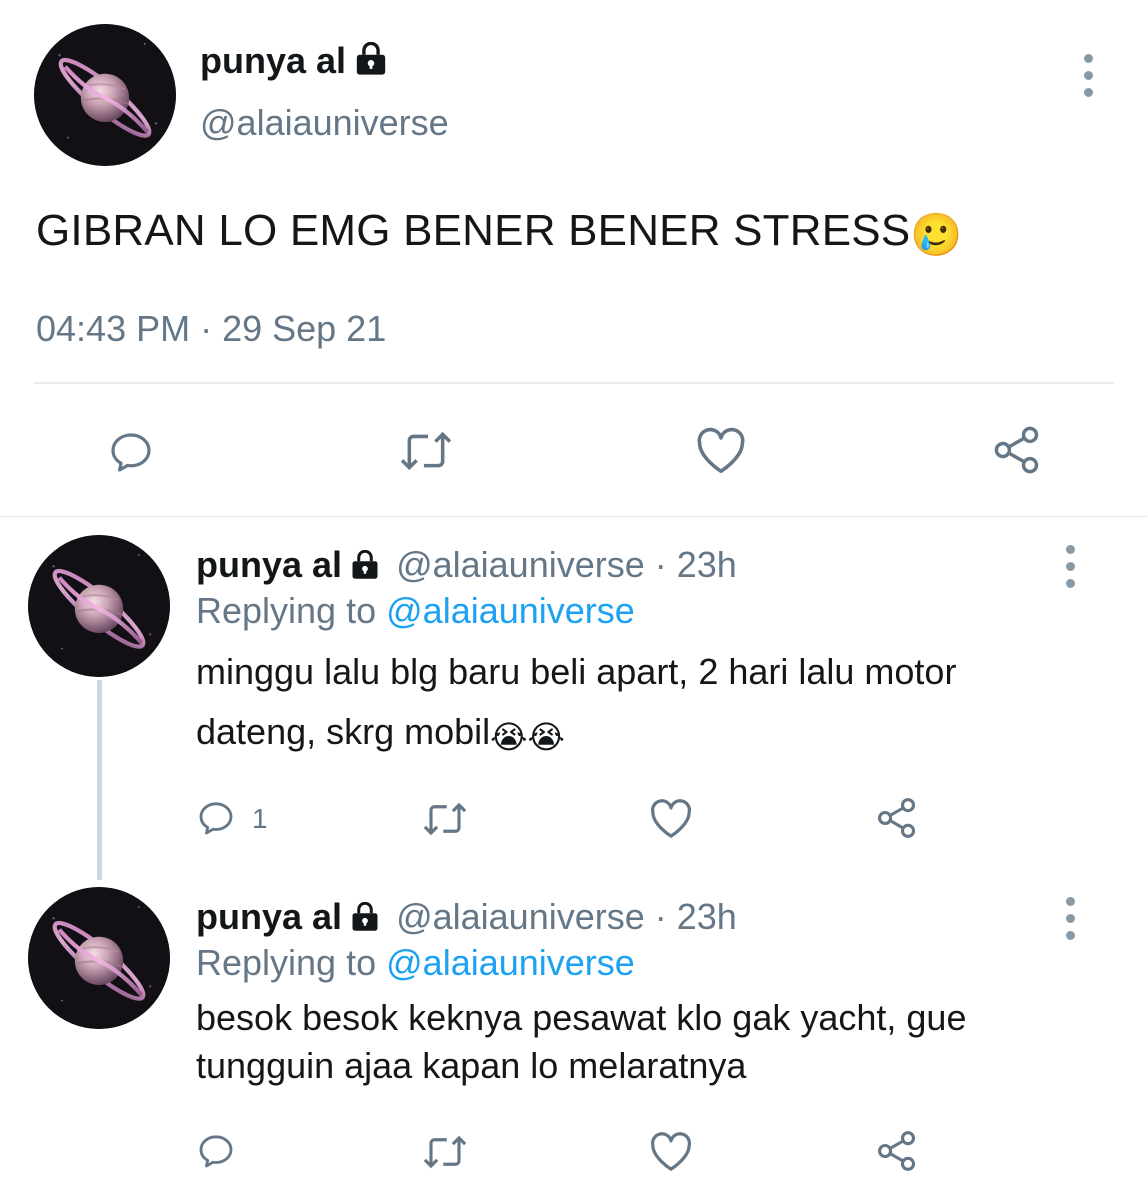 This screenshot has width=1147, height=1200. What do you see at coordinates (211, 329) in the screenshot?
I see `tweet-timestamp: 04:43 PM · 29 Sep 21` at bounding box center [211, 329].